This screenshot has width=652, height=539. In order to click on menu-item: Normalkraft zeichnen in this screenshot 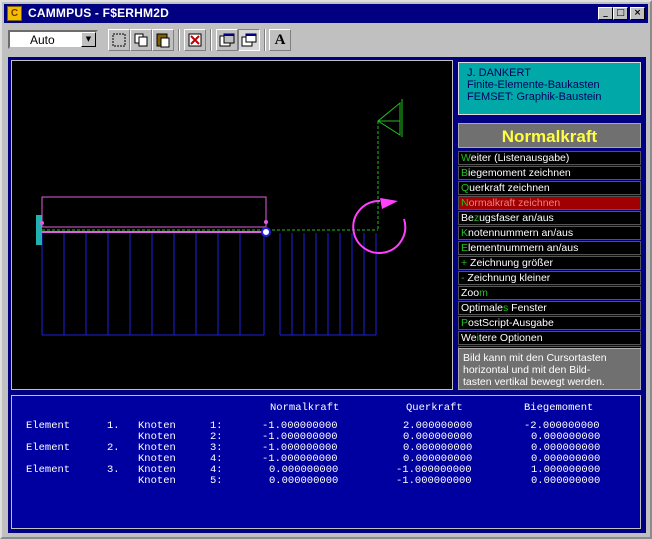, I will do `click(549, 203)`.